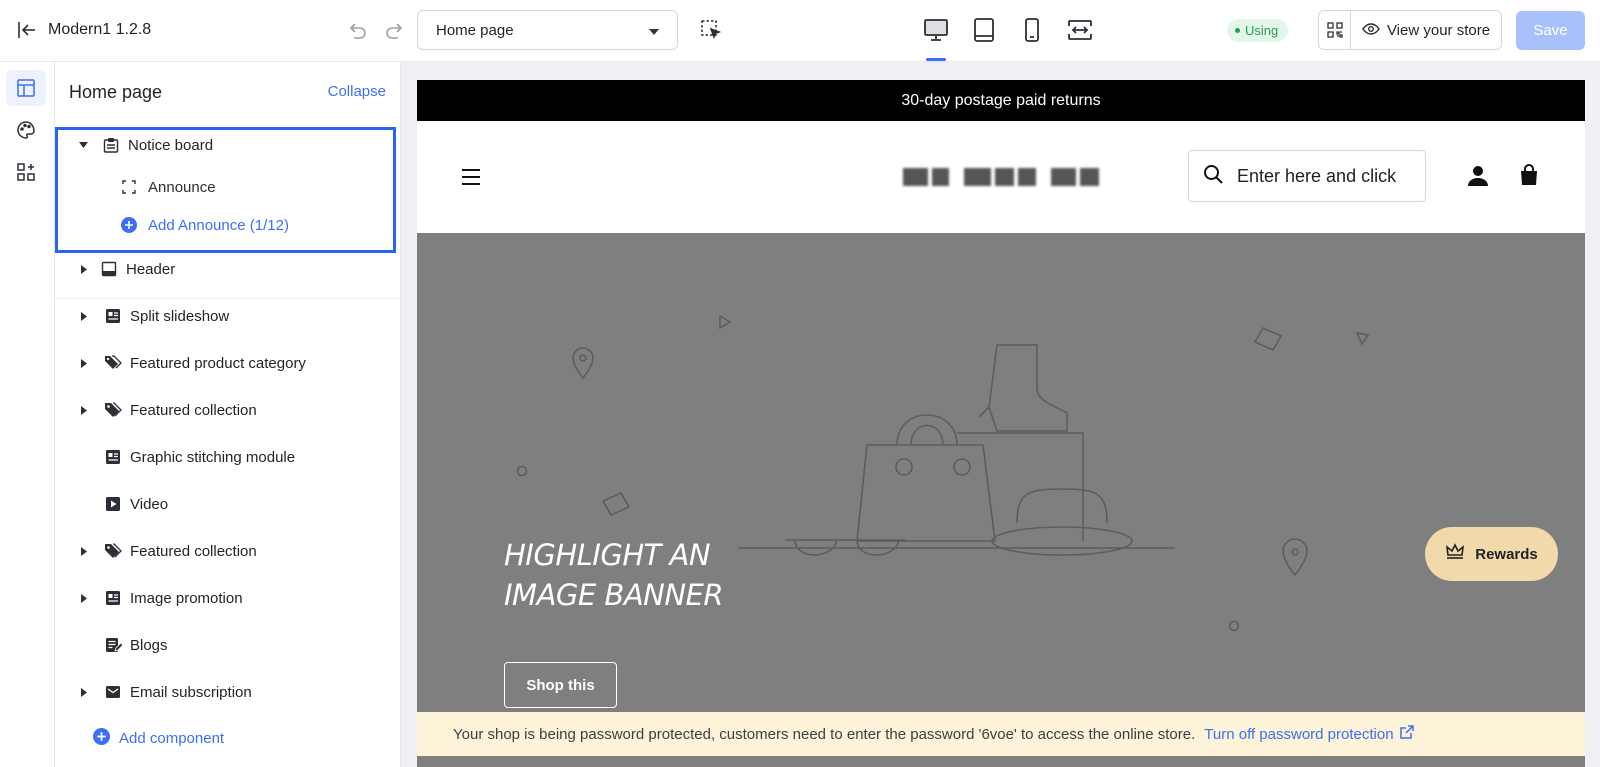 The width and height of the screenshot is (1600, 767). I want to click on tree-item-split-slideshow: Split slideshow, so click(227, 316).